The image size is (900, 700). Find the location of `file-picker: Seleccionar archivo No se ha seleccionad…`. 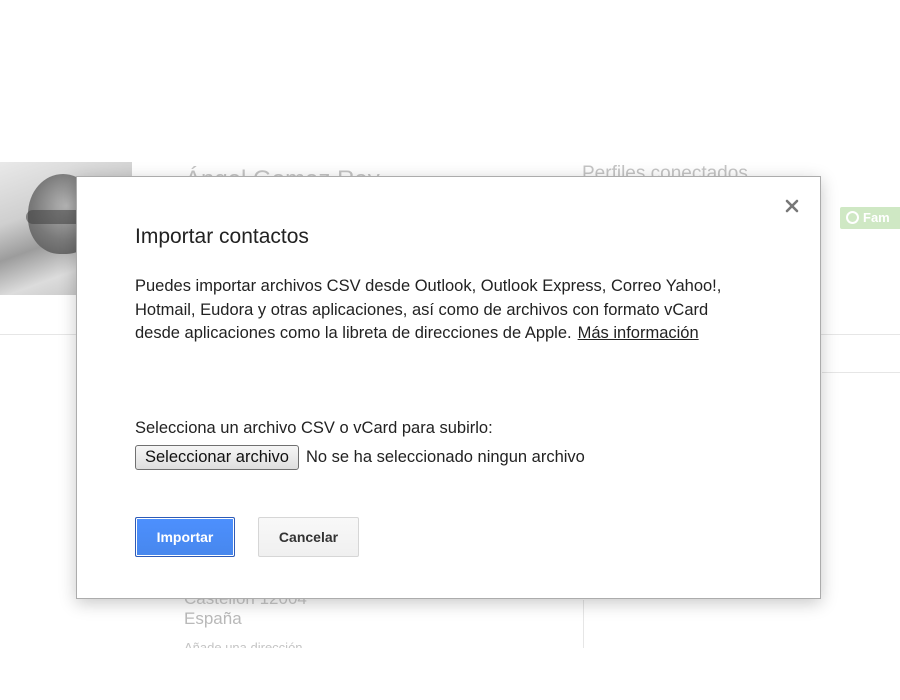

file-picker: Seleccionar archivo No se ha seleccionad… is located at coordinates (360, 457).